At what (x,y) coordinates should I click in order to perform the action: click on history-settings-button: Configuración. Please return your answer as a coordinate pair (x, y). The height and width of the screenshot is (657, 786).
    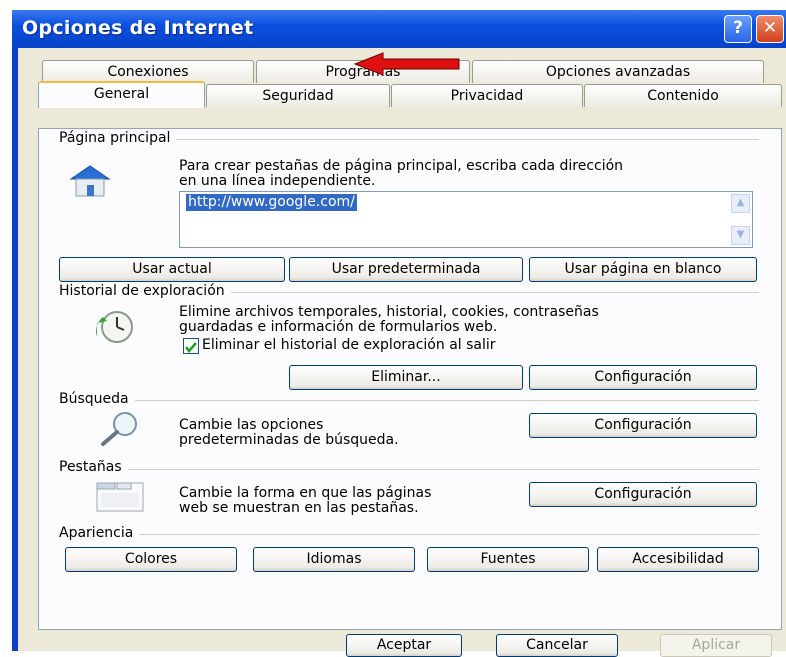
    Looking at the image, I should click on (643, 377).